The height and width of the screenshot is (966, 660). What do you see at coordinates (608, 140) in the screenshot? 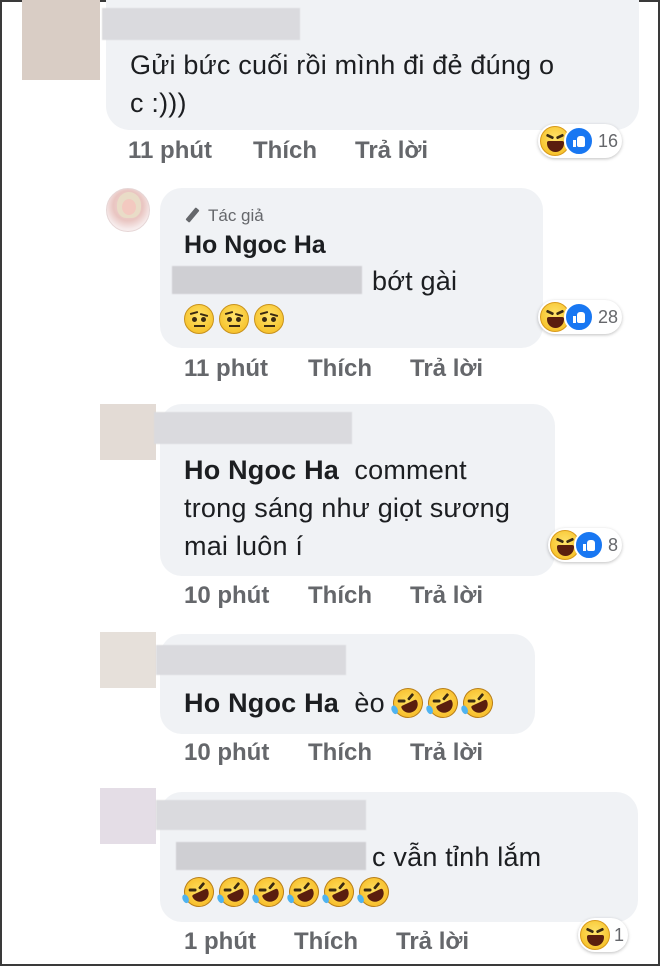
I see `reaction-count: 16` at bounding box center [608, 140].